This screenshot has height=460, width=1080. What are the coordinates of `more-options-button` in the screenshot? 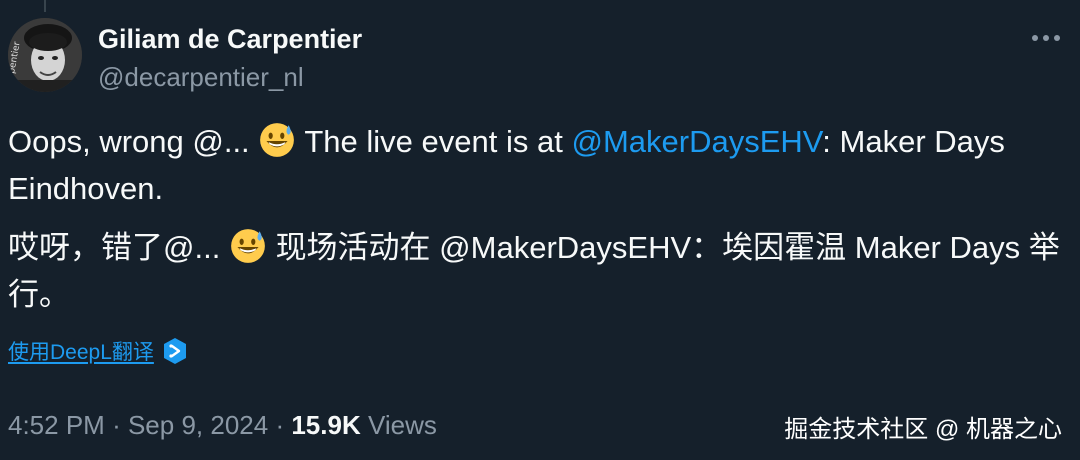 It's located at (1046, 38).